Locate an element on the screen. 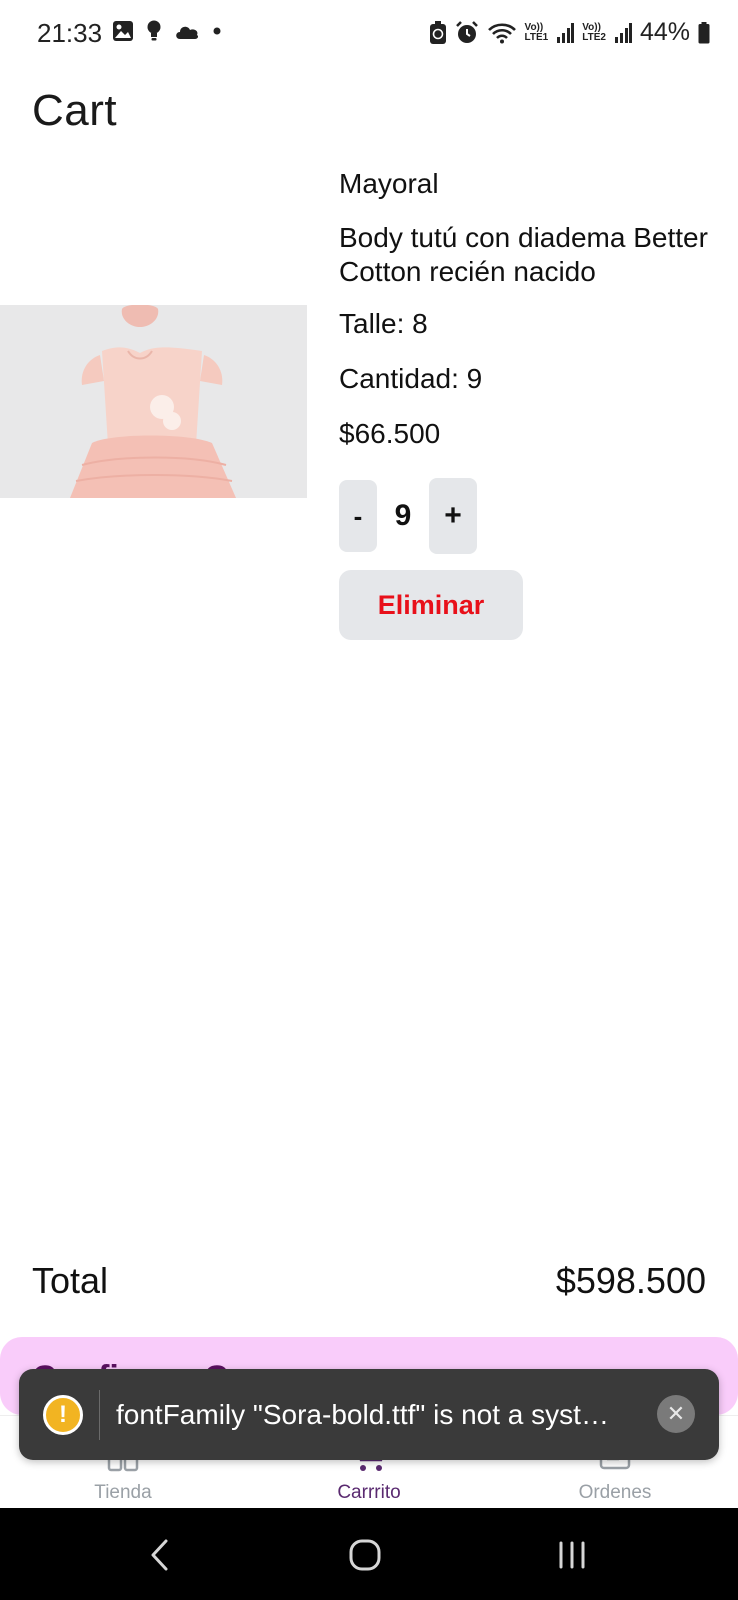 This screenshot has height=1600, width=738. lte1-label: LTE1 is located at coordinates (536, 37).